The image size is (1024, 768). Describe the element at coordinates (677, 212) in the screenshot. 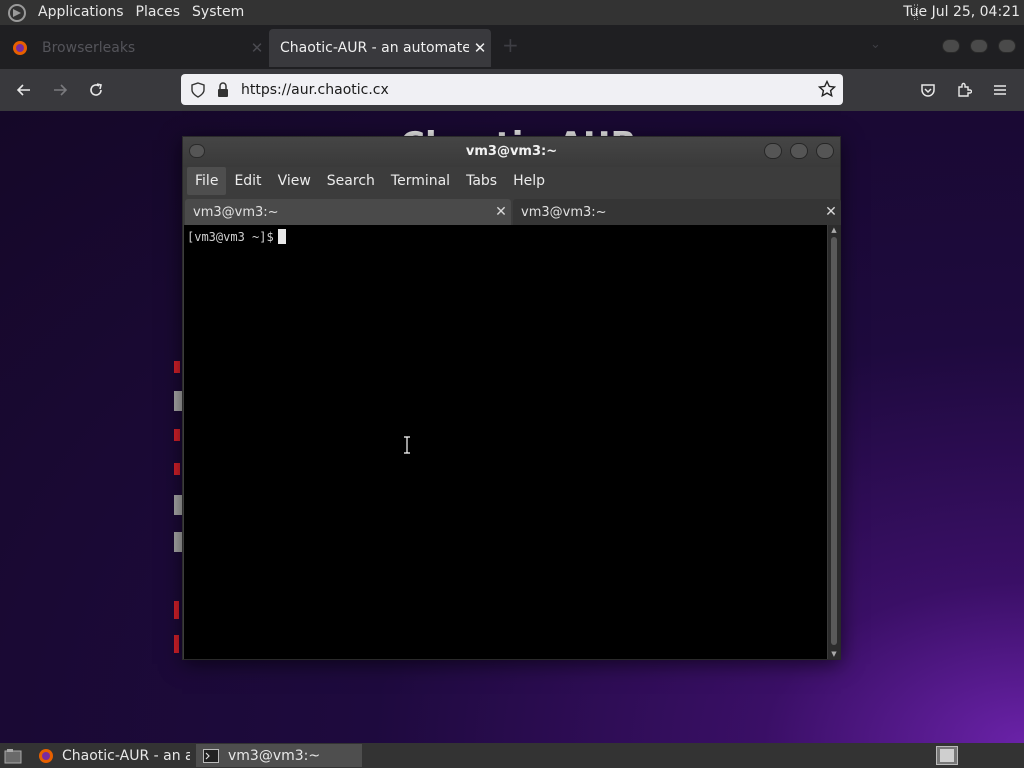

I see `terminal-tab-2: vm3@vm3:~ ✕` at that location.